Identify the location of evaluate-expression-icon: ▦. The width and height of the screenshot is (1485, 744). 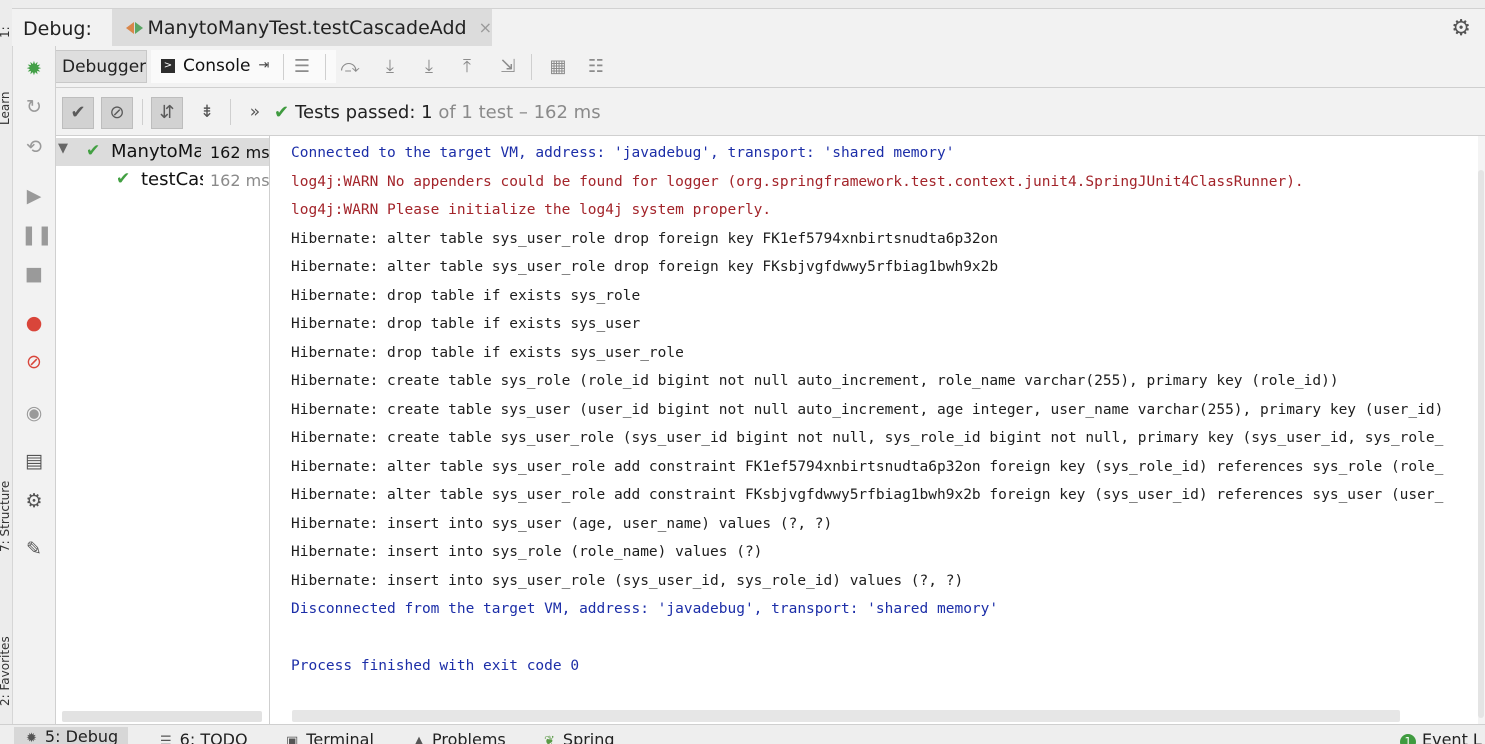
(558, 67).